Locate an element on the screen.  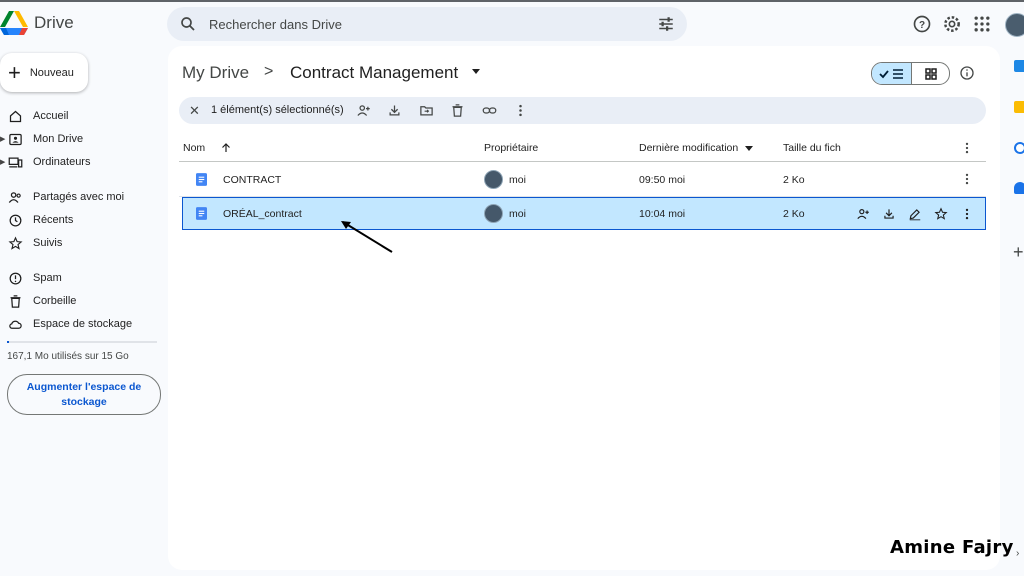
owner-name: moi is located at coordinates (517, 179).